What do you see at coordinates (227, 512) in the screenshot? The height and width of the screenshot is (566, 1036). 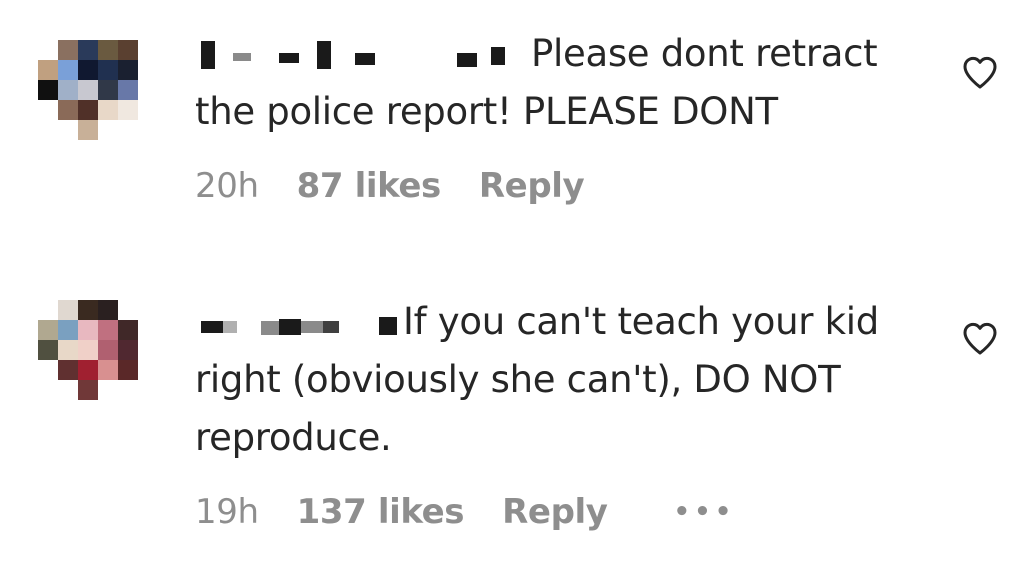 I see `comment-timestamp: 19h` at bounding box center [227, 512].